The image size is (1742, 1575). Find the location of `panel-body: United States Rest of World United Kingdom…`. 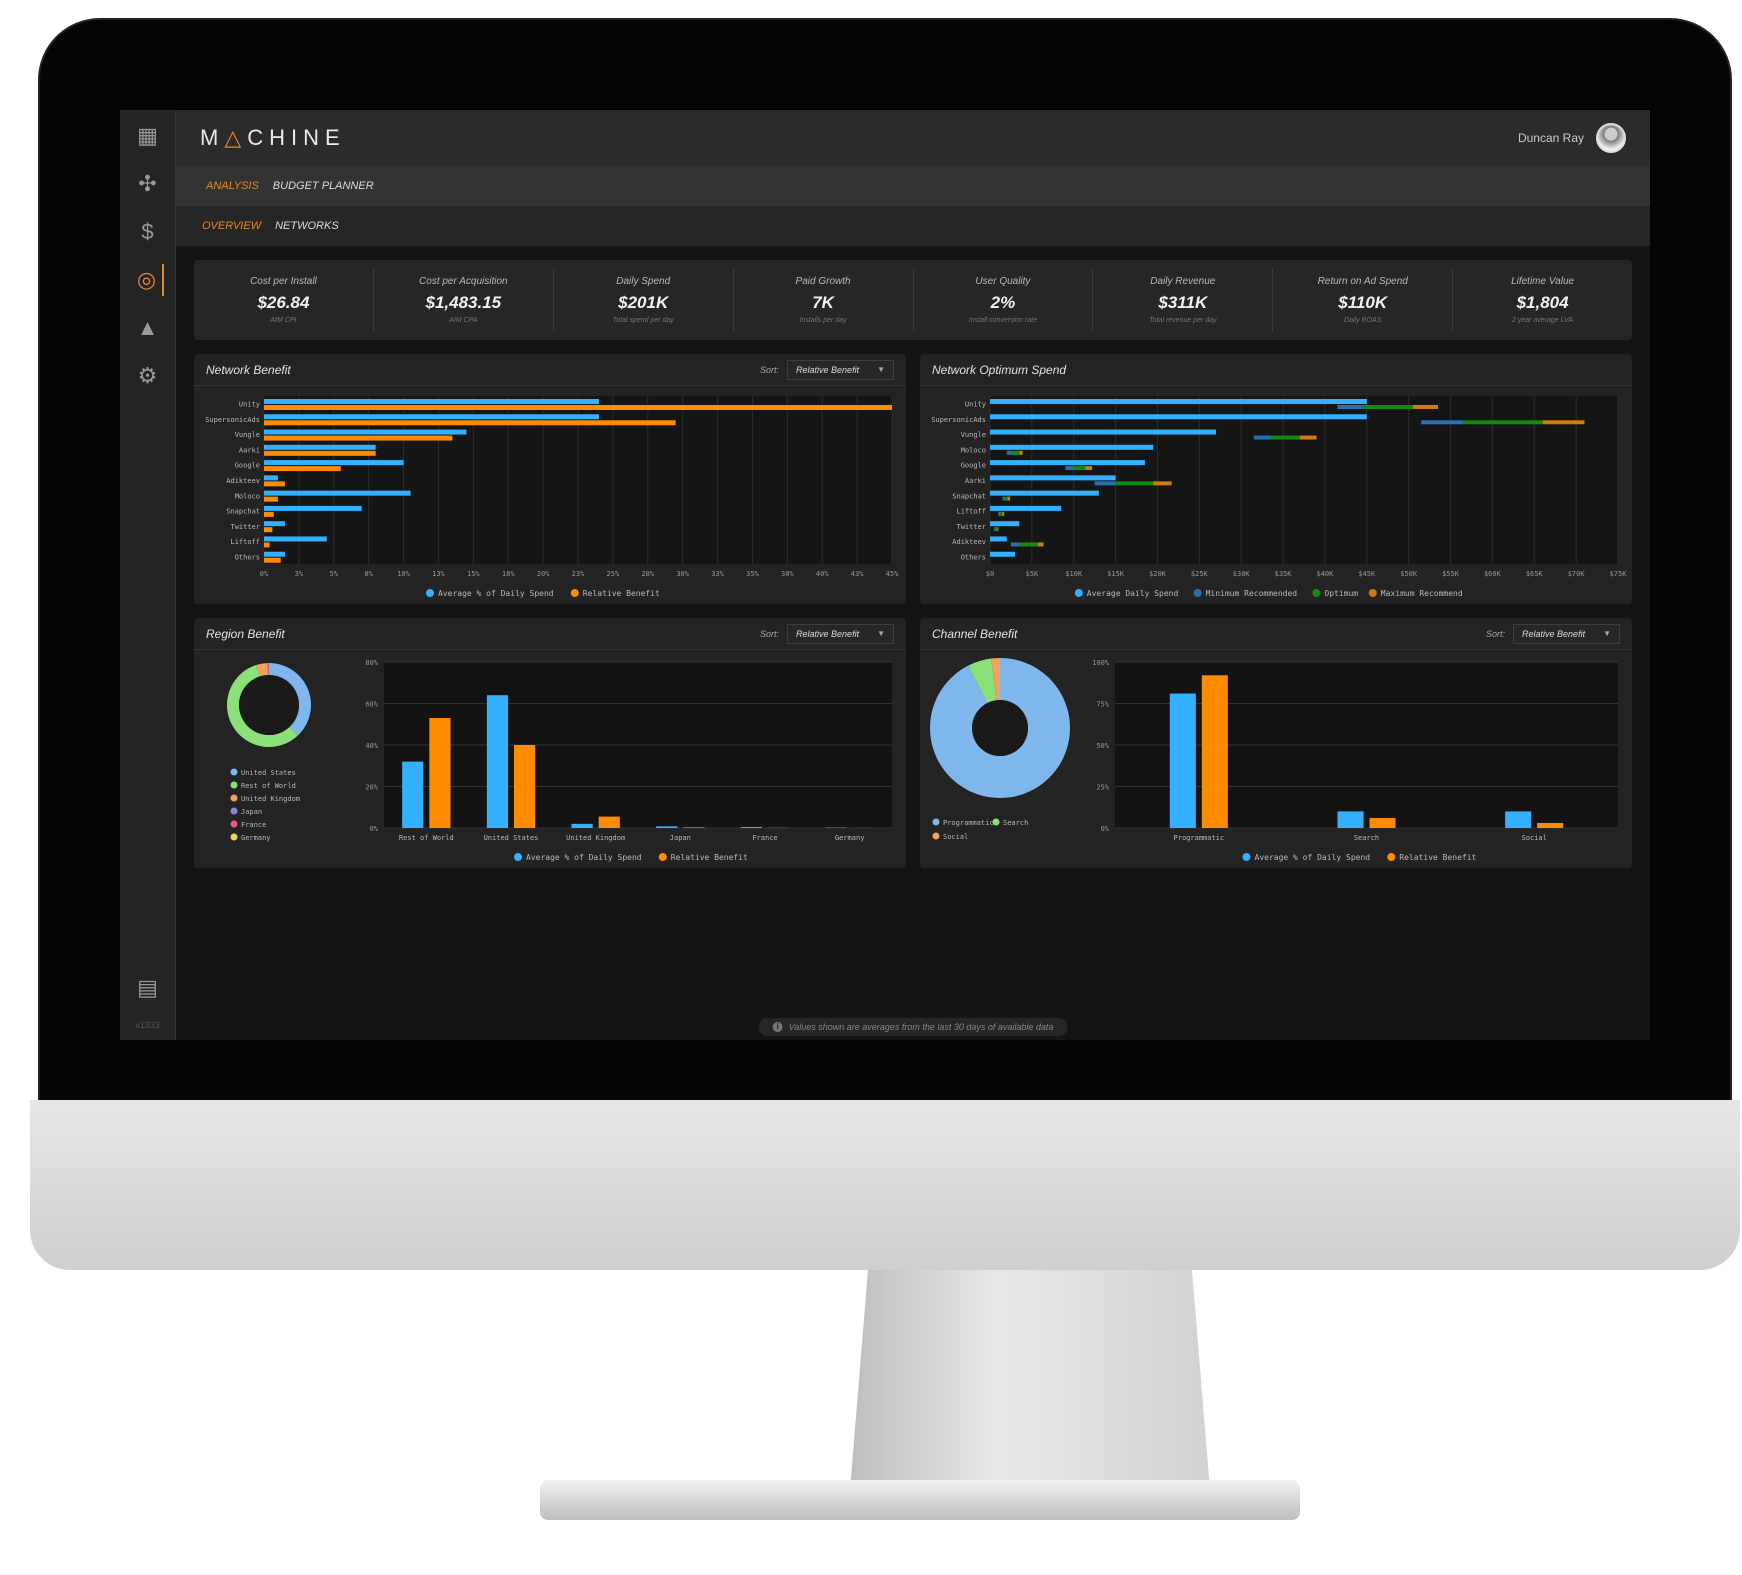

panel-body: United States Rest of World United Kingdom… is located at coordinates (550, 759).